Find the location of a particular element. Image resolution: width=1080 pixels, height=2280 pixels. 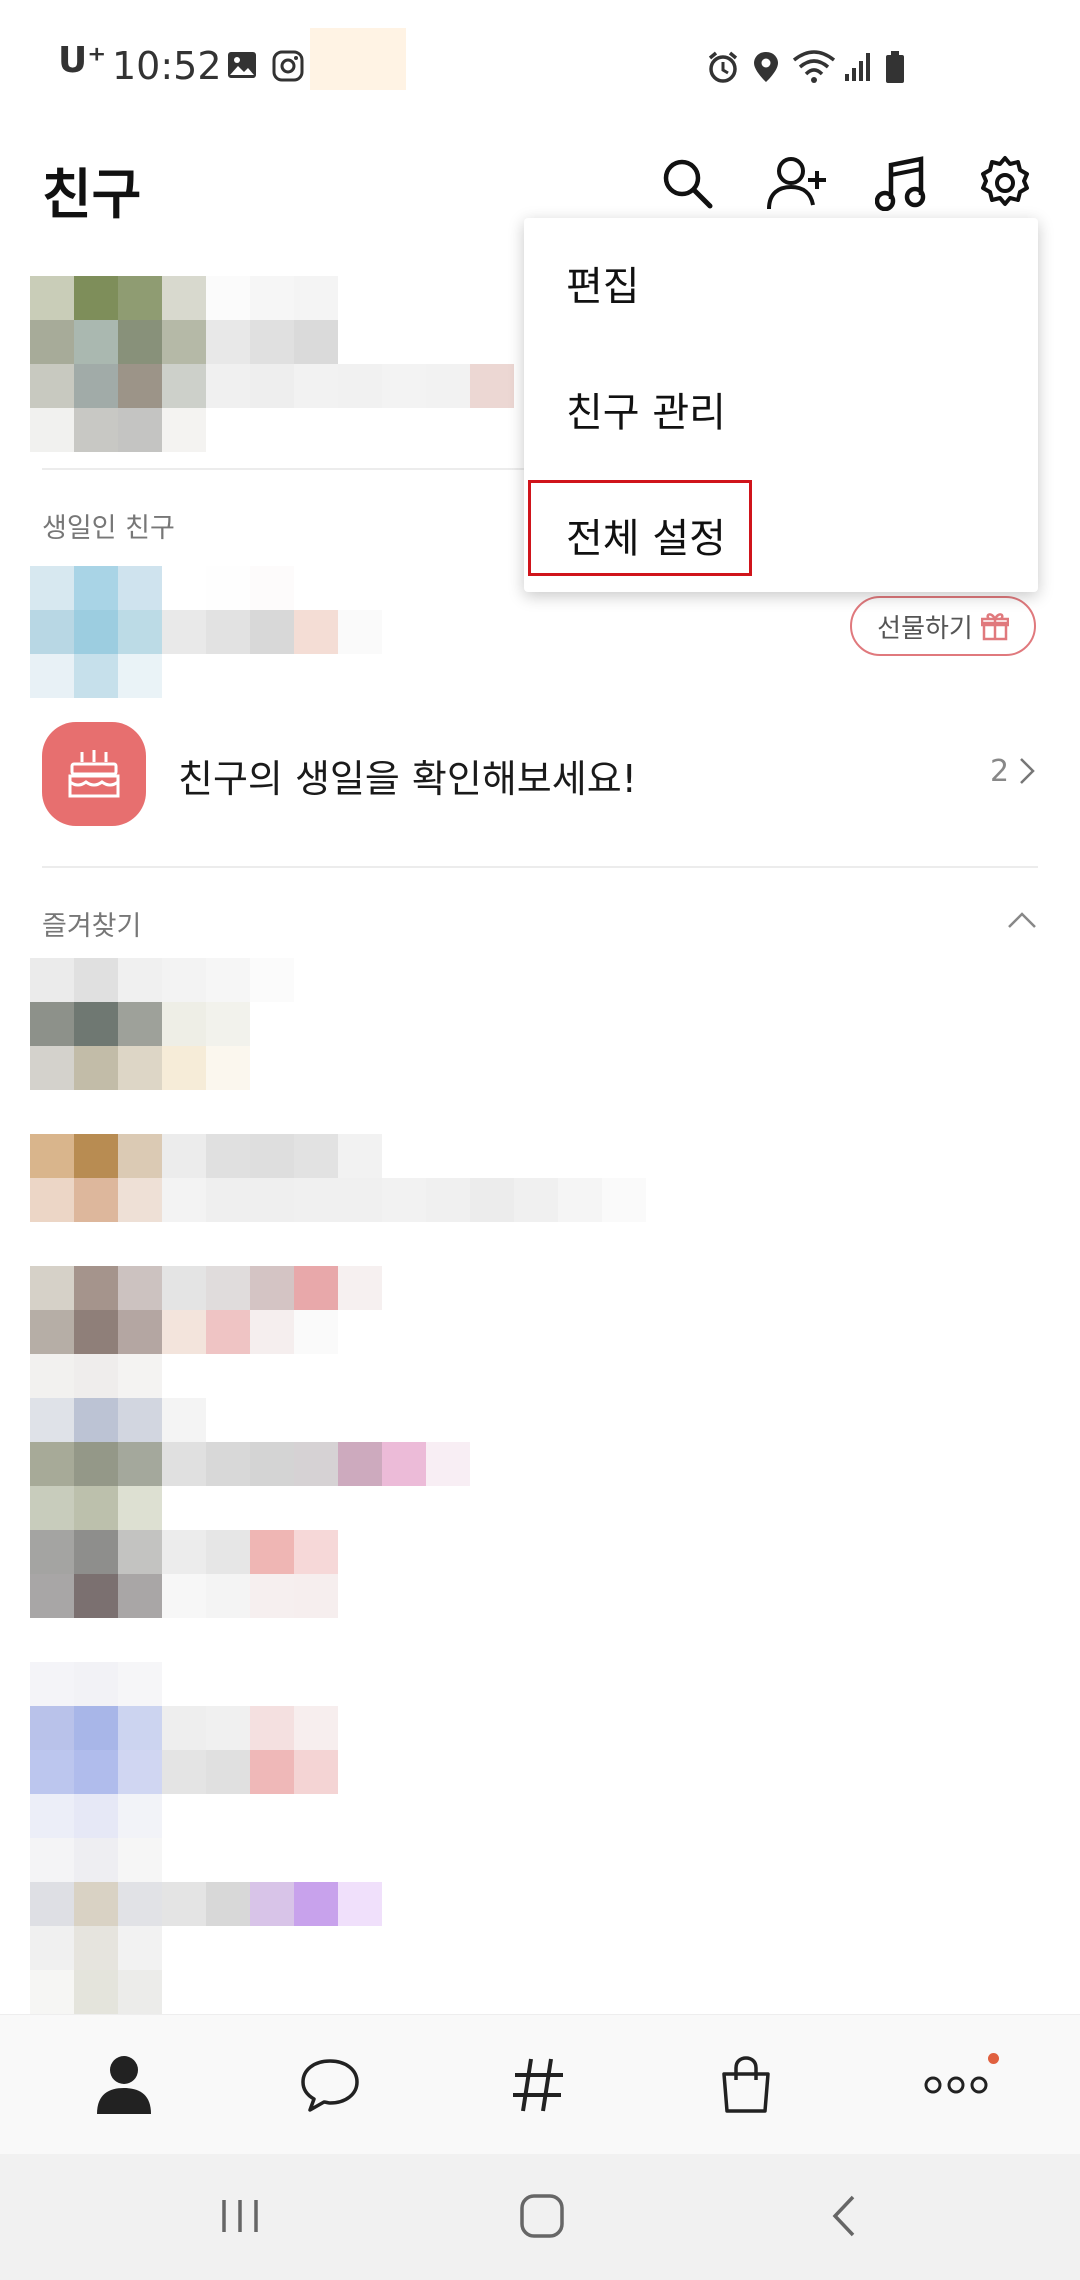

chat-icon is located at coordinates (330, 2085).